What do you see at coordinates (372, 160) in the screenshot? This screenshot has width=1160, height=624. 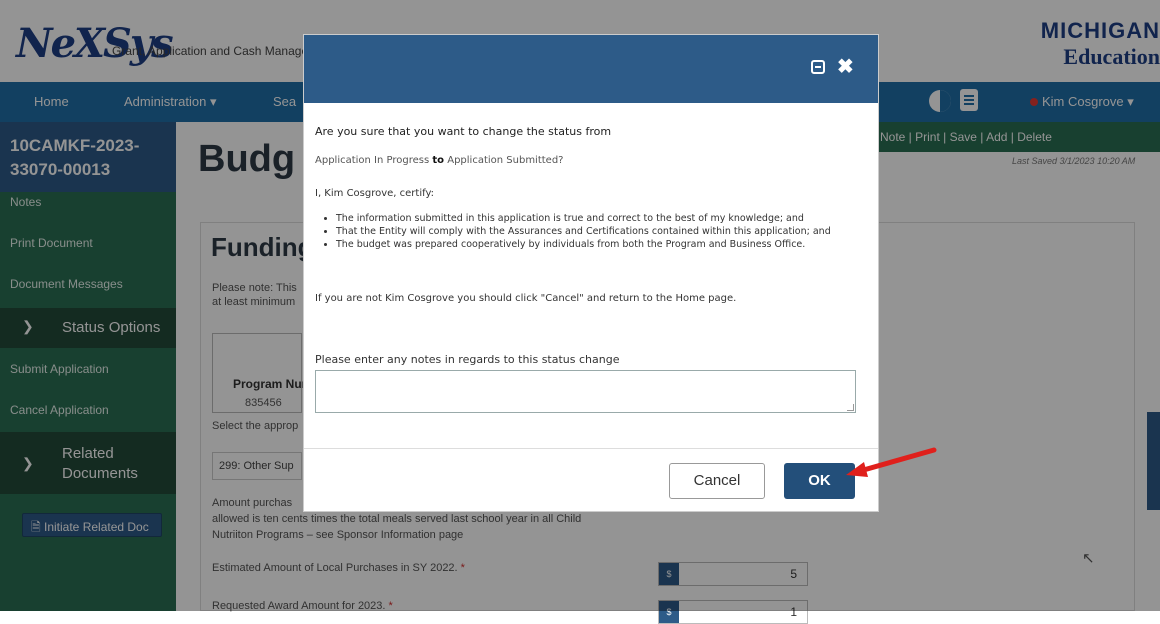 I see `from-status: Application In Progress` at bounding box center [372, 160].